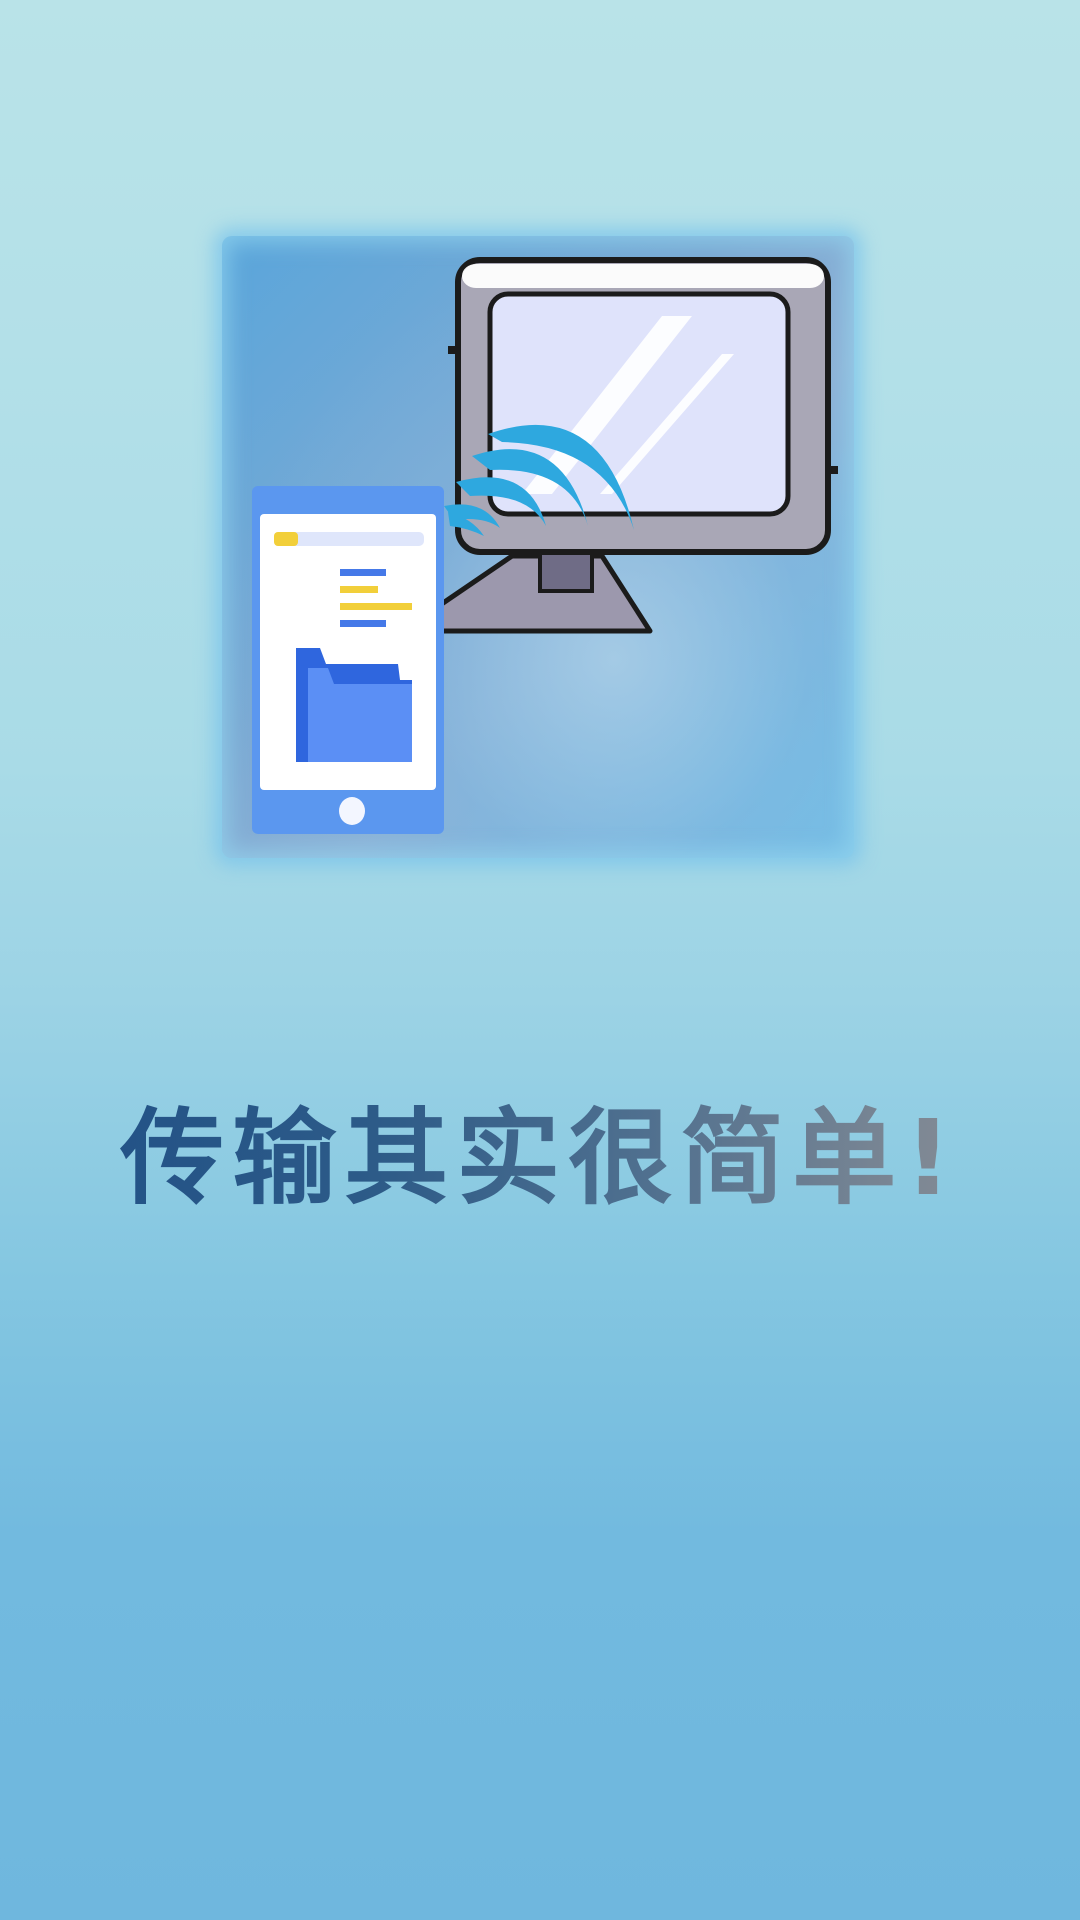  I want to click on folder-icon, so click(354, 705).